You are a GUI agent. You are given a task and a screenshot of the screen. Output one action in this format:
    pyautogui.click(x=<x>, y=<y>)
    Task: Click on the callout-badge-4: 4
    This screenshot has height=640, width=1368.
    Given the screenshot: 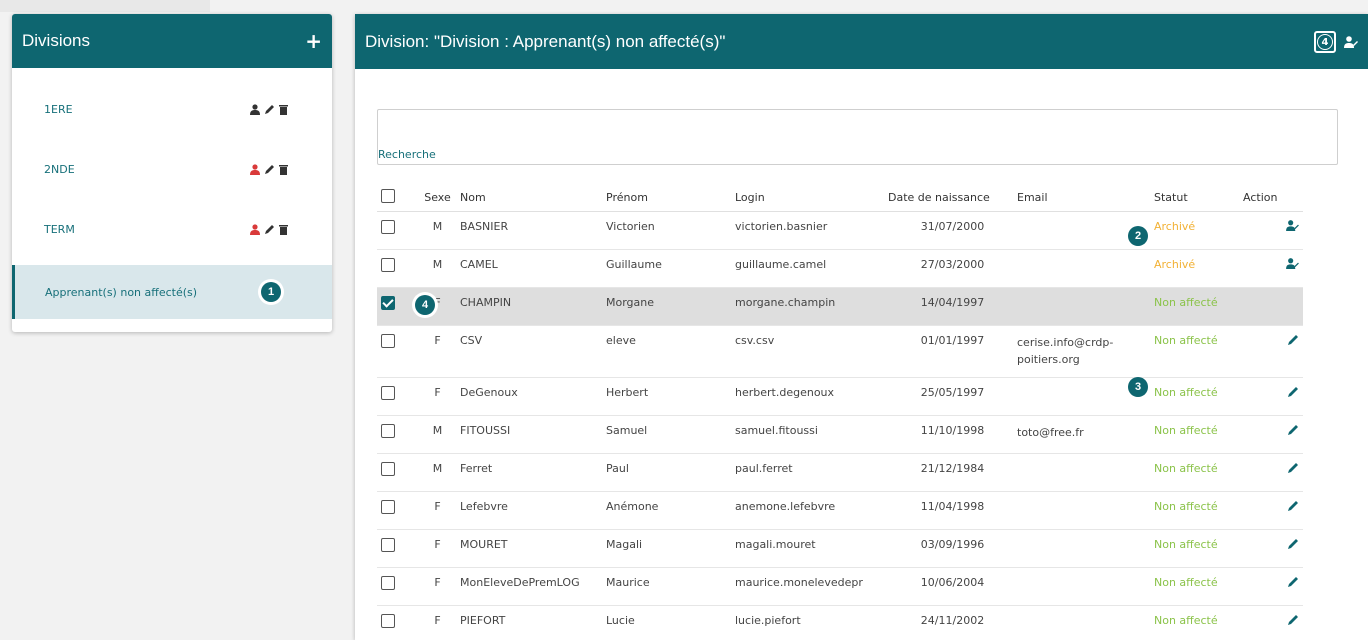 What is the action you would take?
    pyautogui.click(x=425, y=305)
    